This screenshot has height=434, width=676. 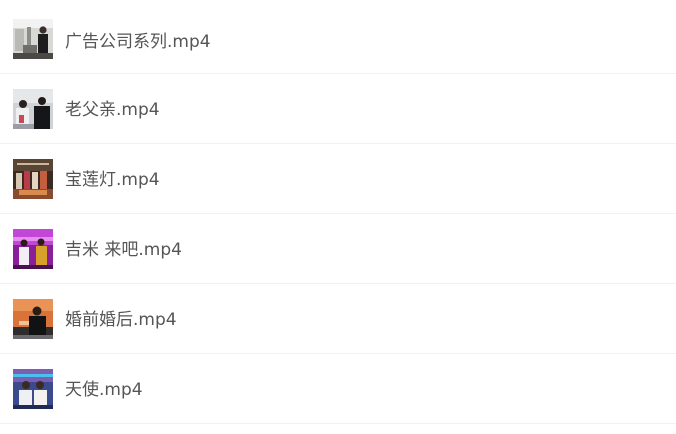 What do you see at coordinates (123, 250) in the screenshot?
I see `file-name: 吉米 来吧.mp4` at bounding box center [123, 250].